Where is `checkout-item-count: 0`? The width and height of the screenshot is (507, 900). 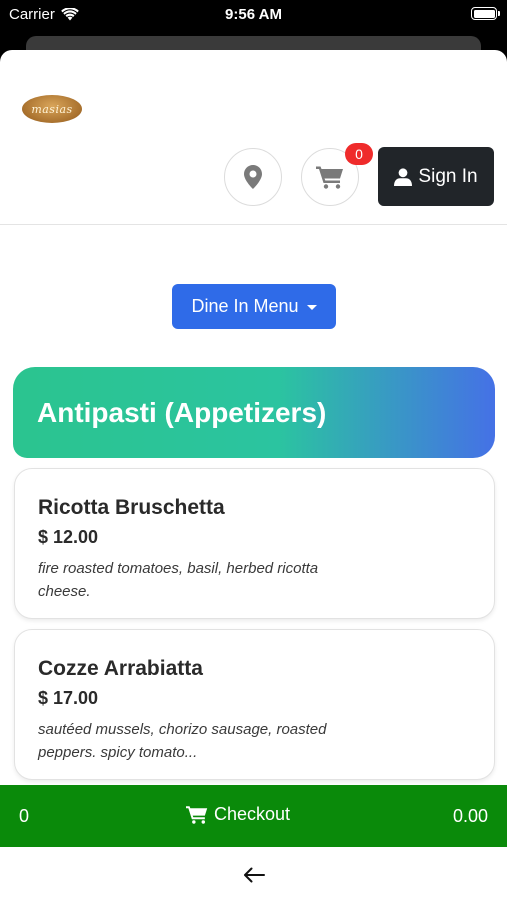 checkout-item-count: 0 is located at coordinates (24, 816).